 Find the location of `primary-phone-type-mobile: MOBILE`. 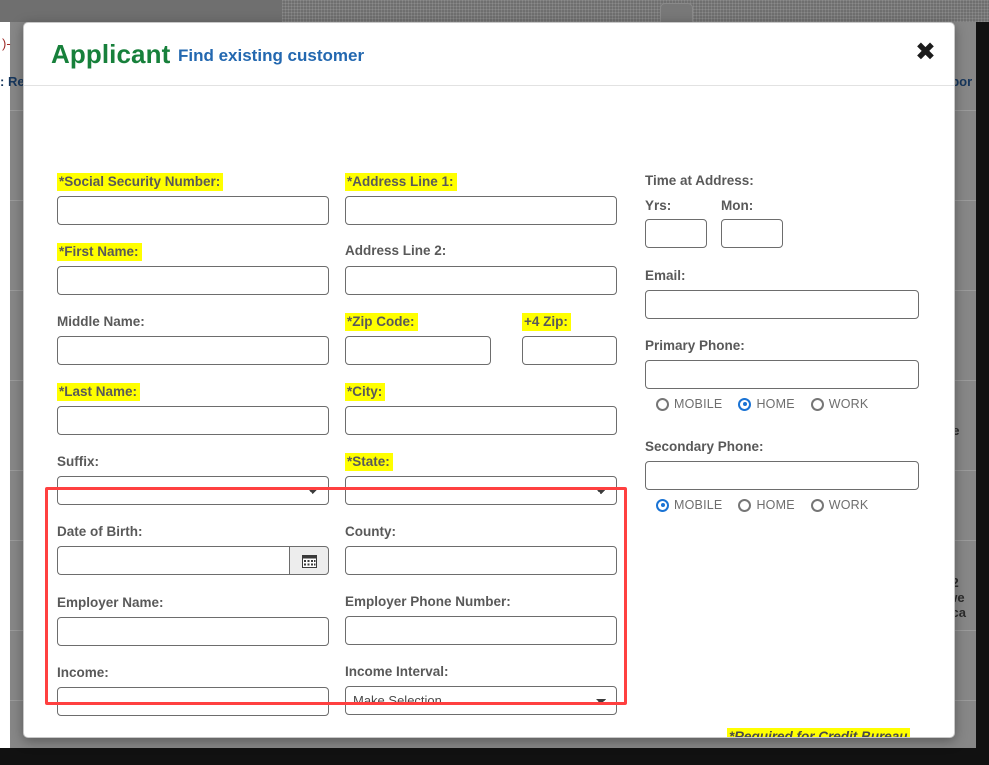

primary-phone-type-mobile: MOBILE is located at coordinates (689, 404).